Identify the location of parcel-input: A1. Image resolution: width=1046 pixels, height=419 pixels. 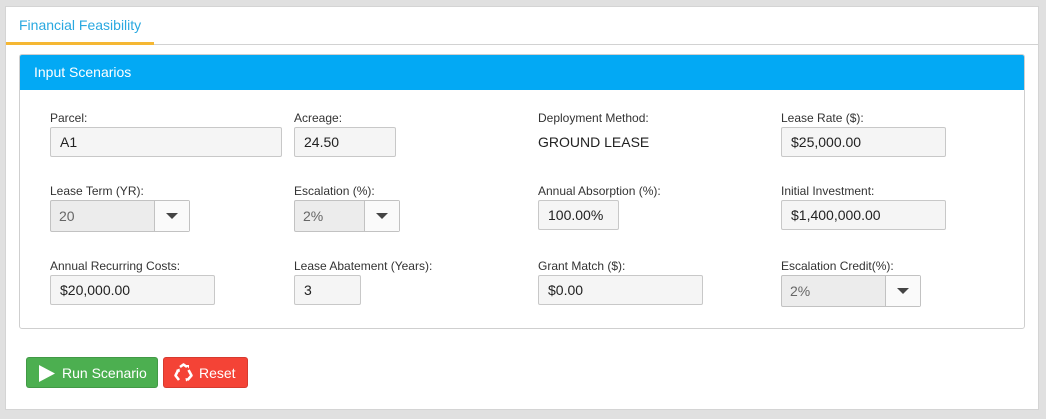
(166, 142).